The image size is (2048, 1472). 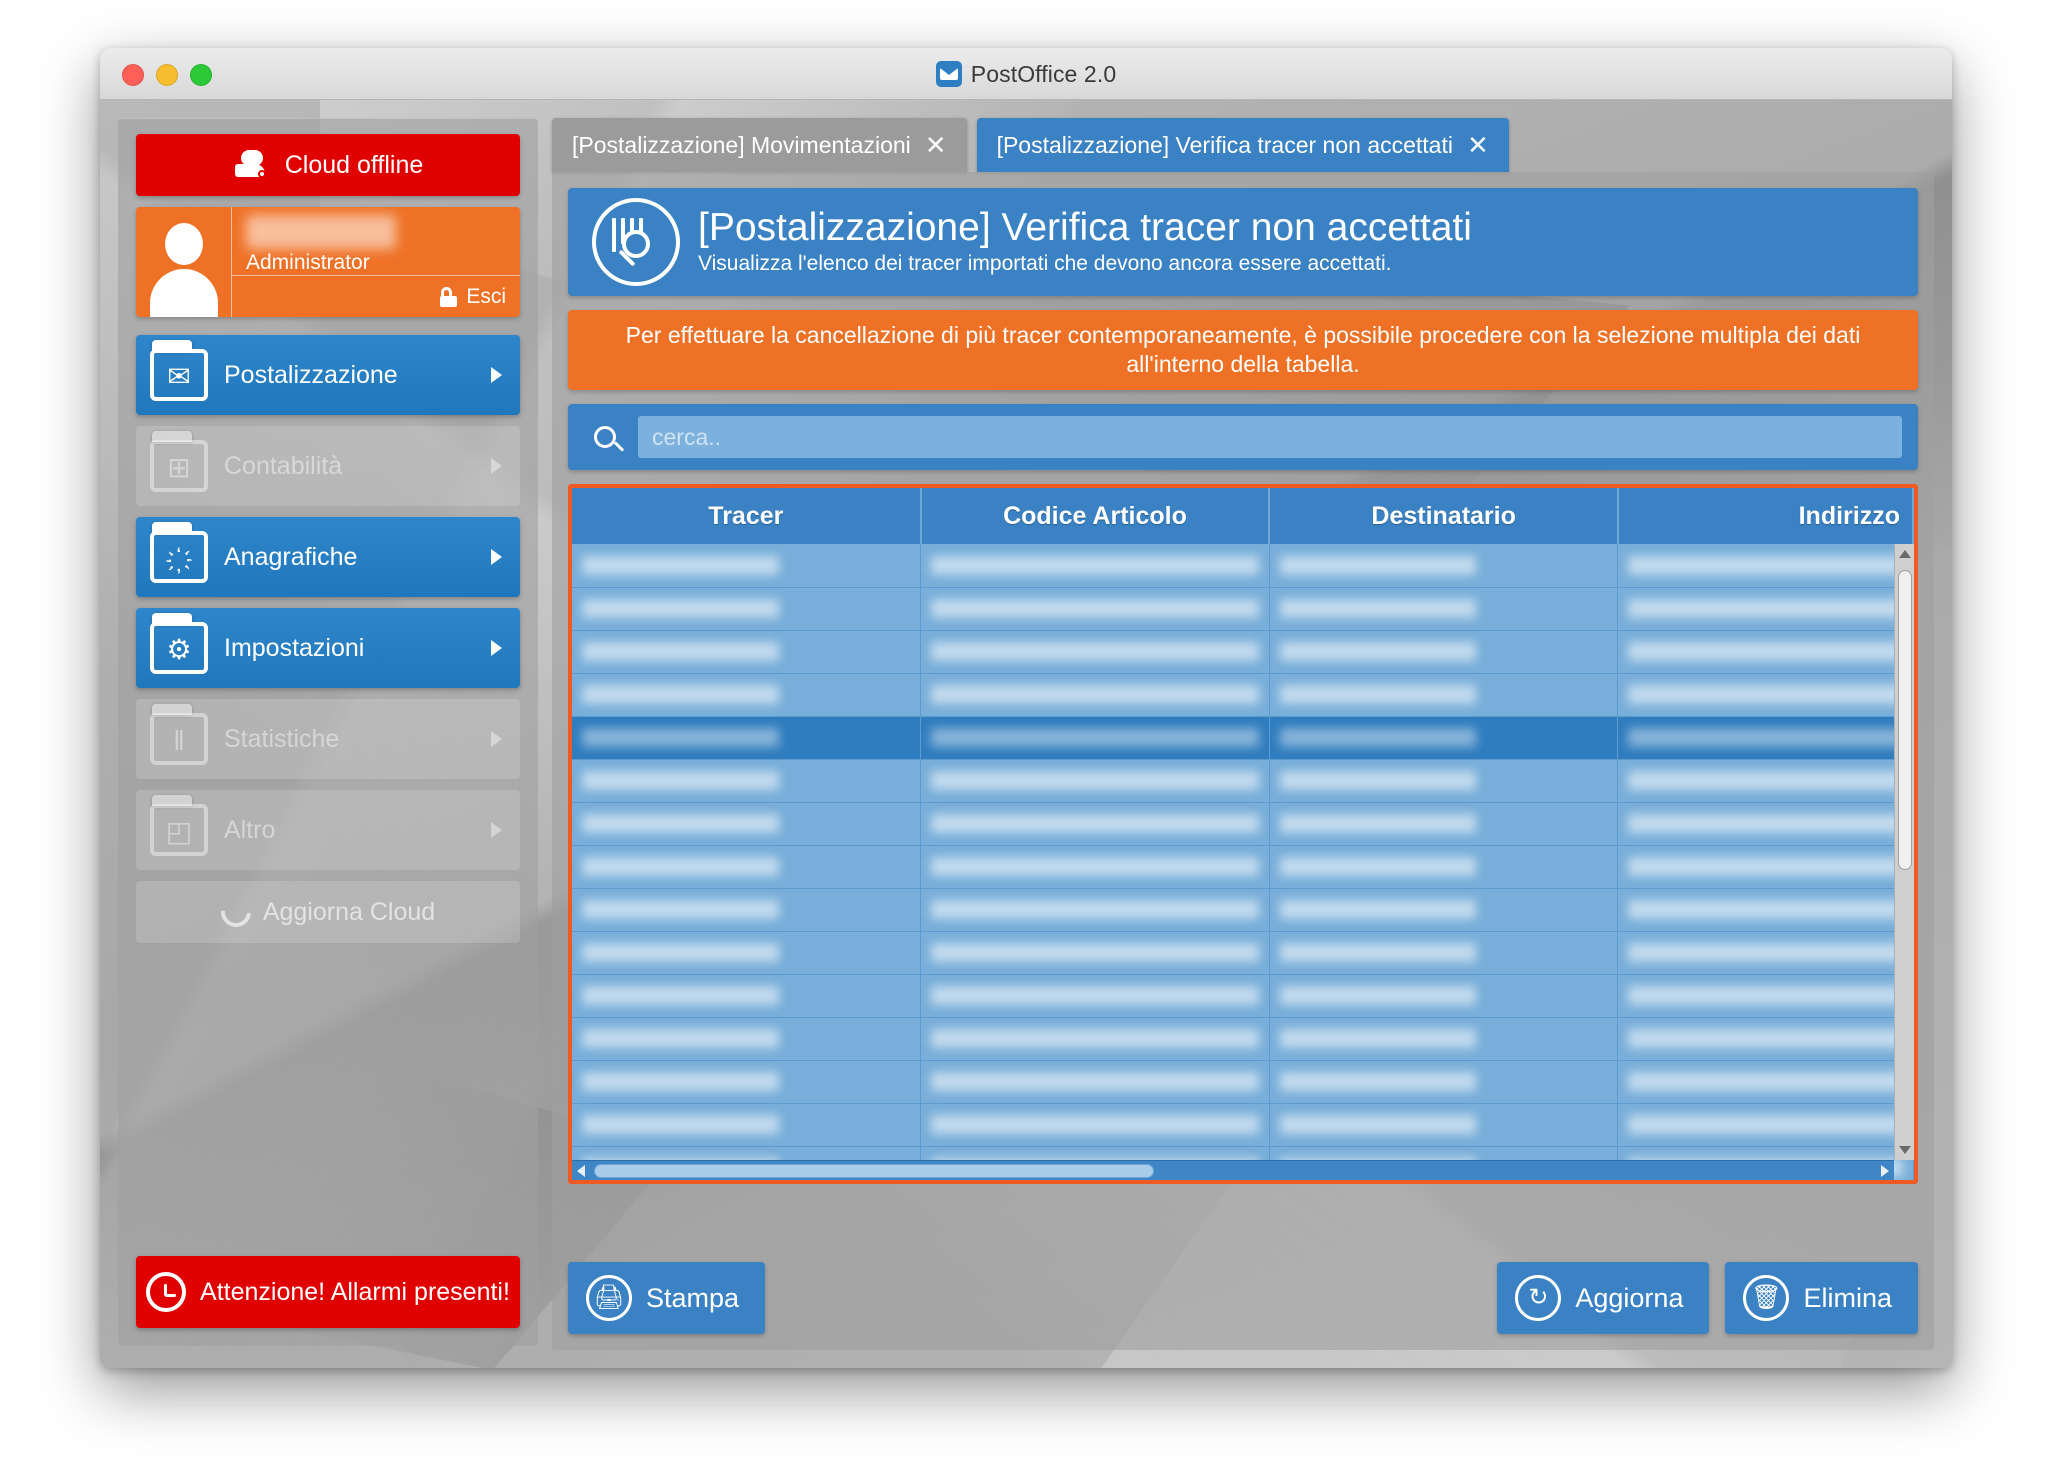 I want to click on scroll-down-icon, so click(x=1905, y=1150).